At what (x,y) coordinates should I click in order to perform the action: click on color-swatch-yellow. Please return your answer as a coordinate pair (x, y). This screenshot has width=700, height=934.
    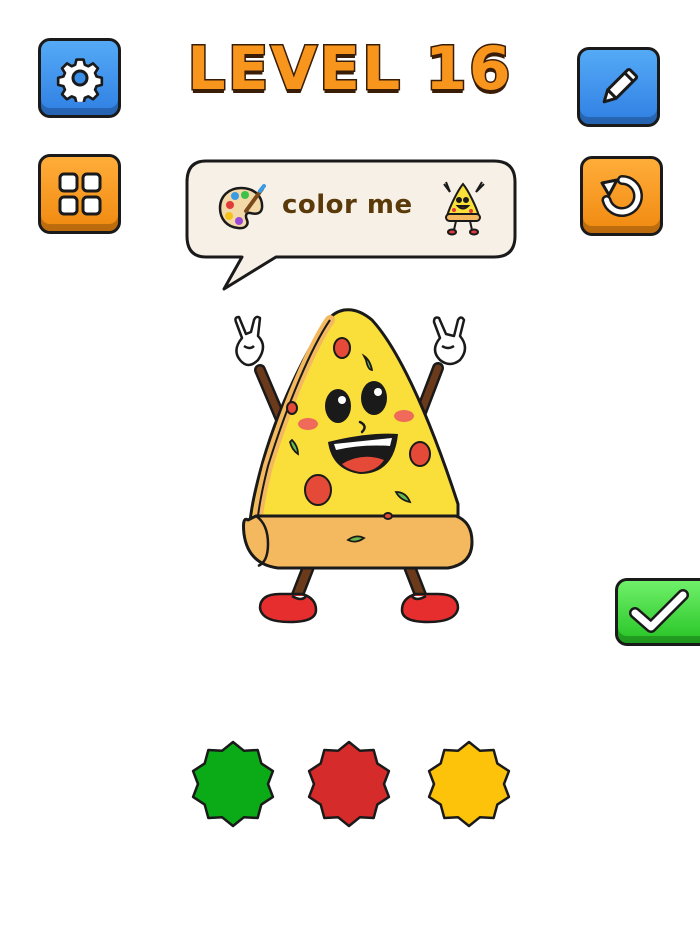
    Looking at the image, I should click on (469, 784).